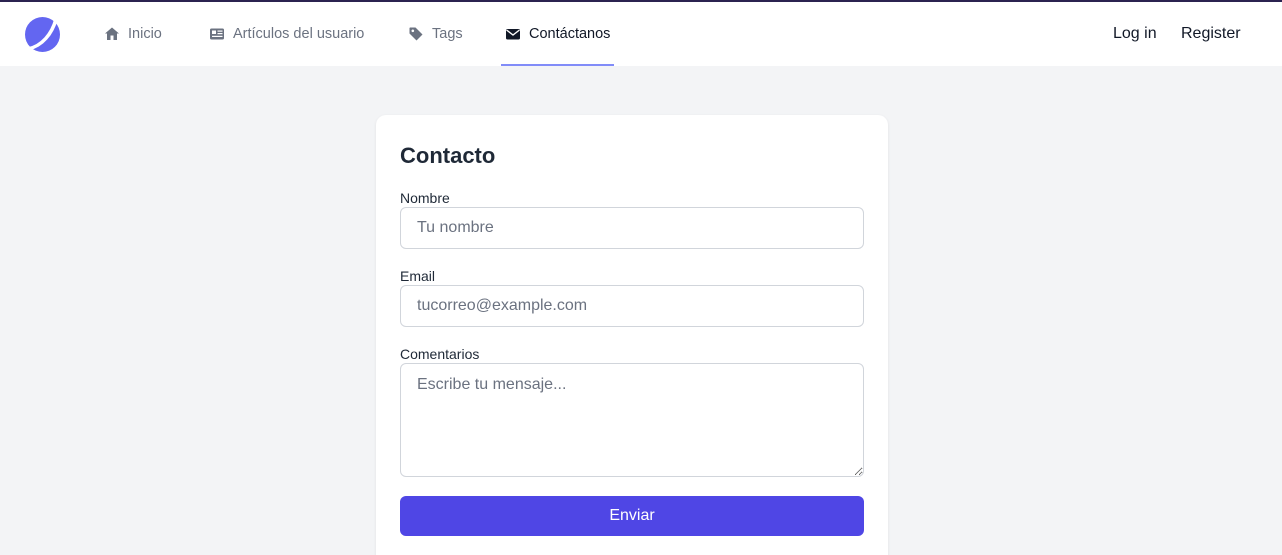  What do you see at coordinates (448, 155) in the screenshot?
I see `page-title: Contacto` at bounding box center [448, 155].